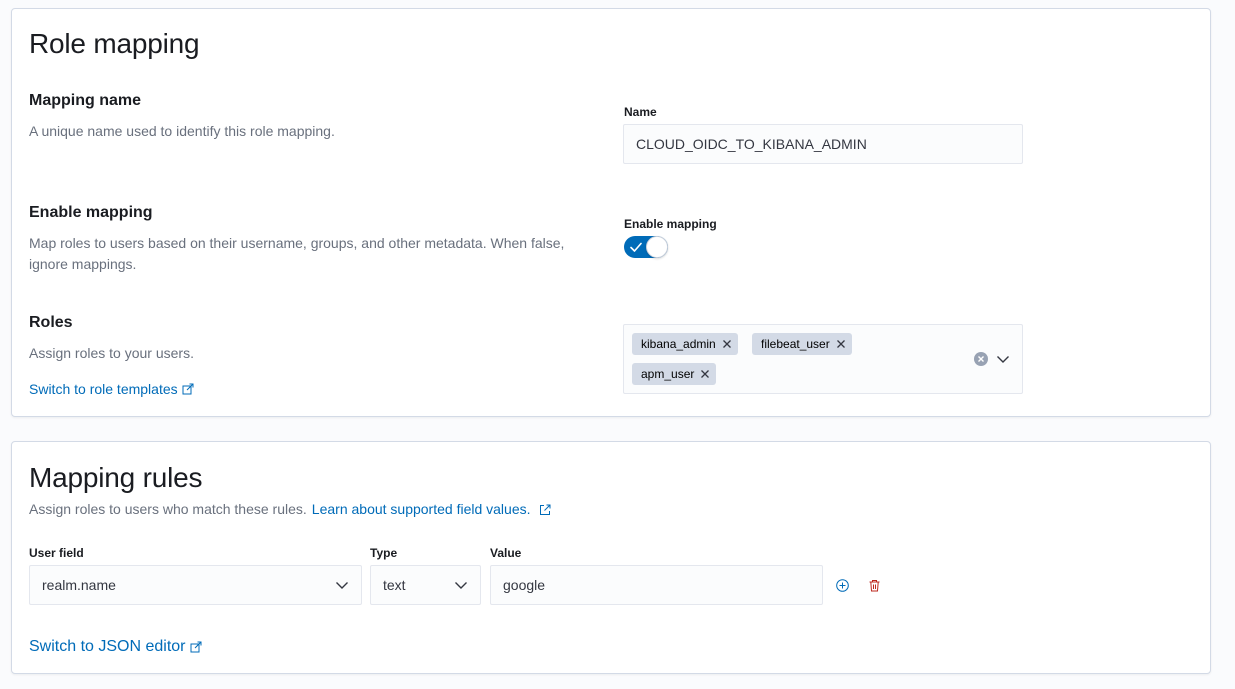 The image size is (1235, 689). Describe the element at coordinates (425, 585) in the screenshot. I see `type-select: text` at that location.